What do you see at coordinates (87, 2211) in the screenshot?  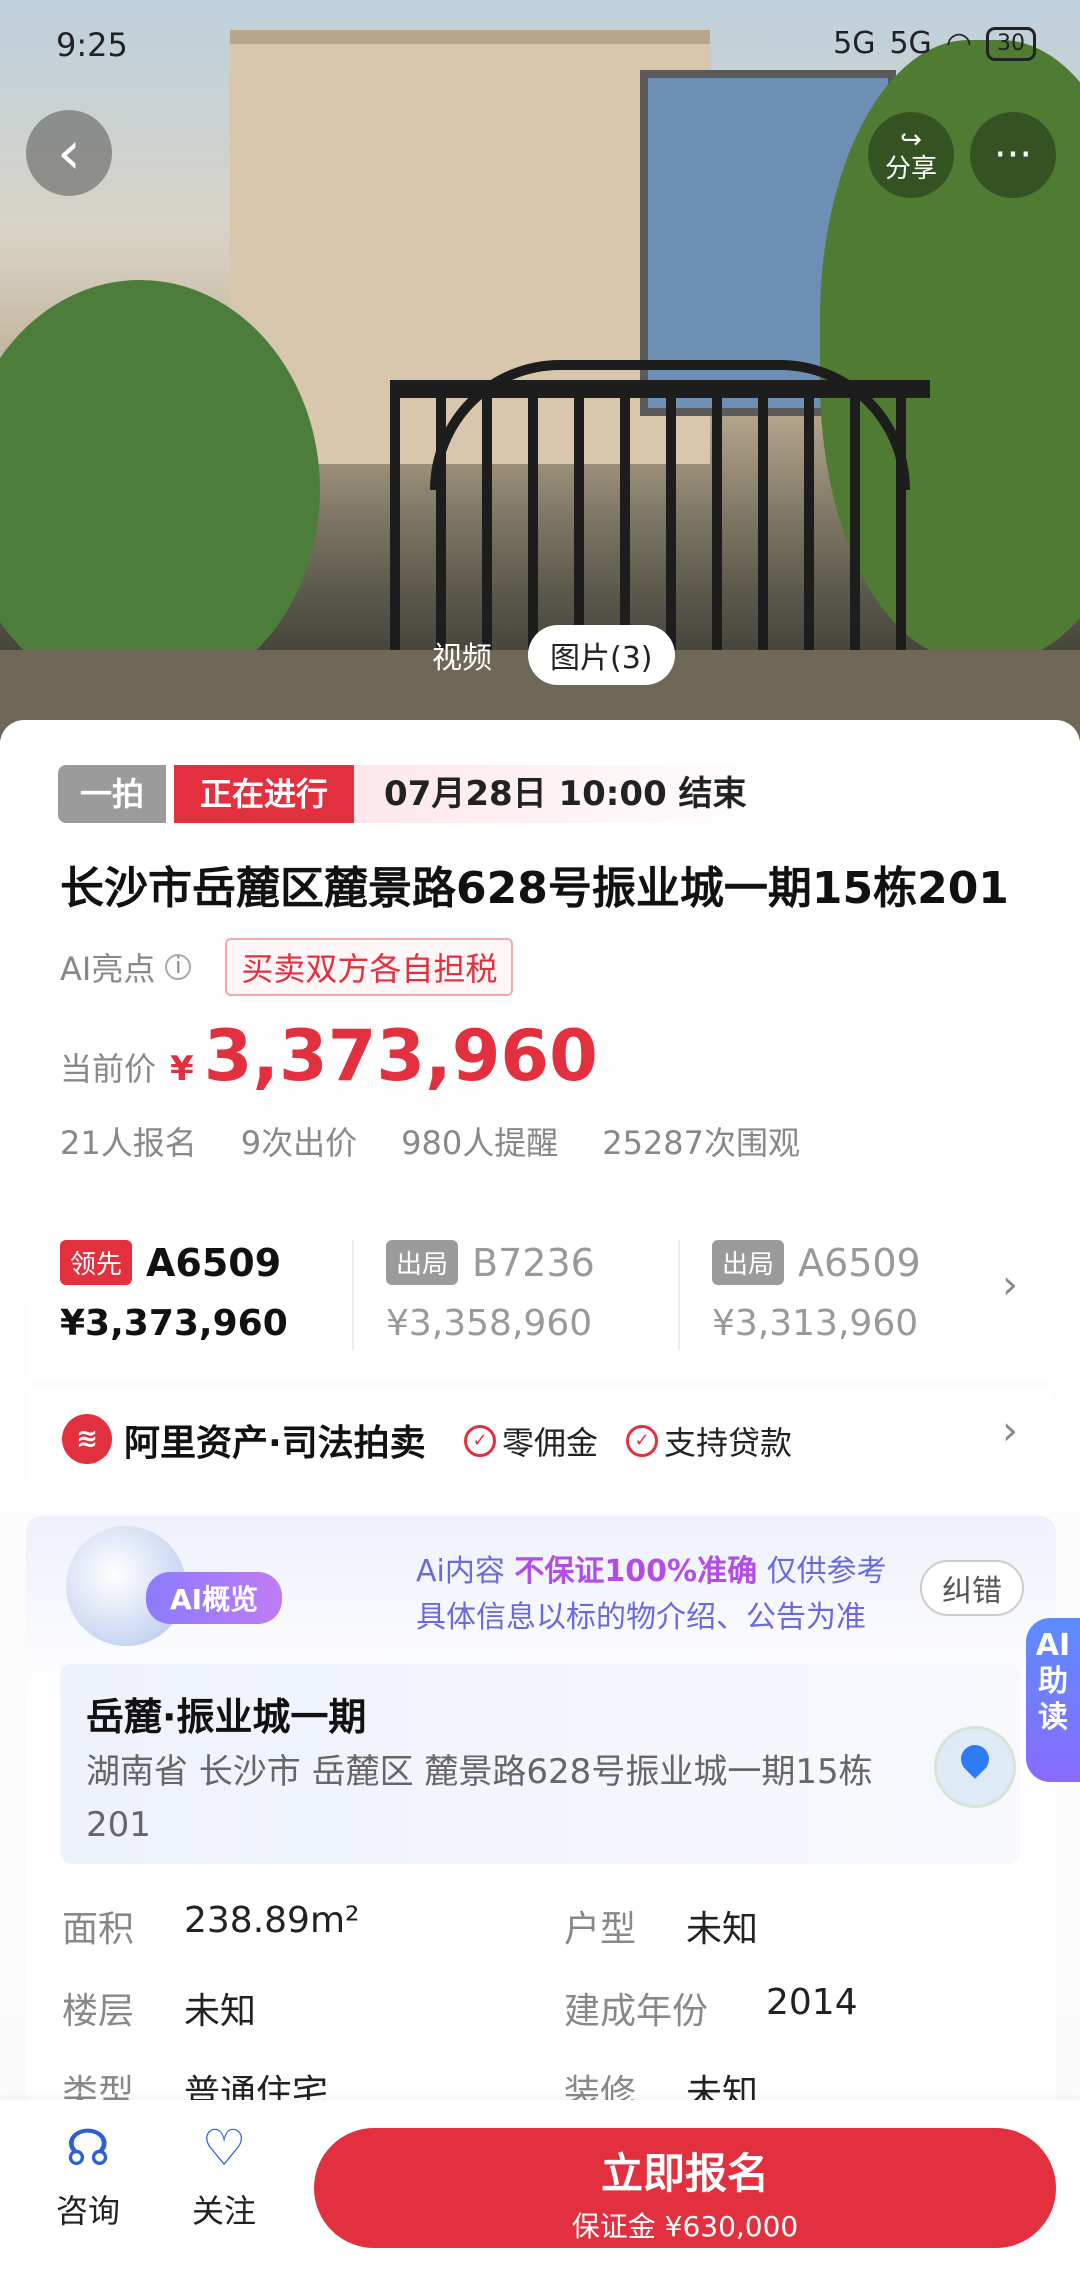 I see `consult-label: 咨询` at bounding box center [87, 2211].